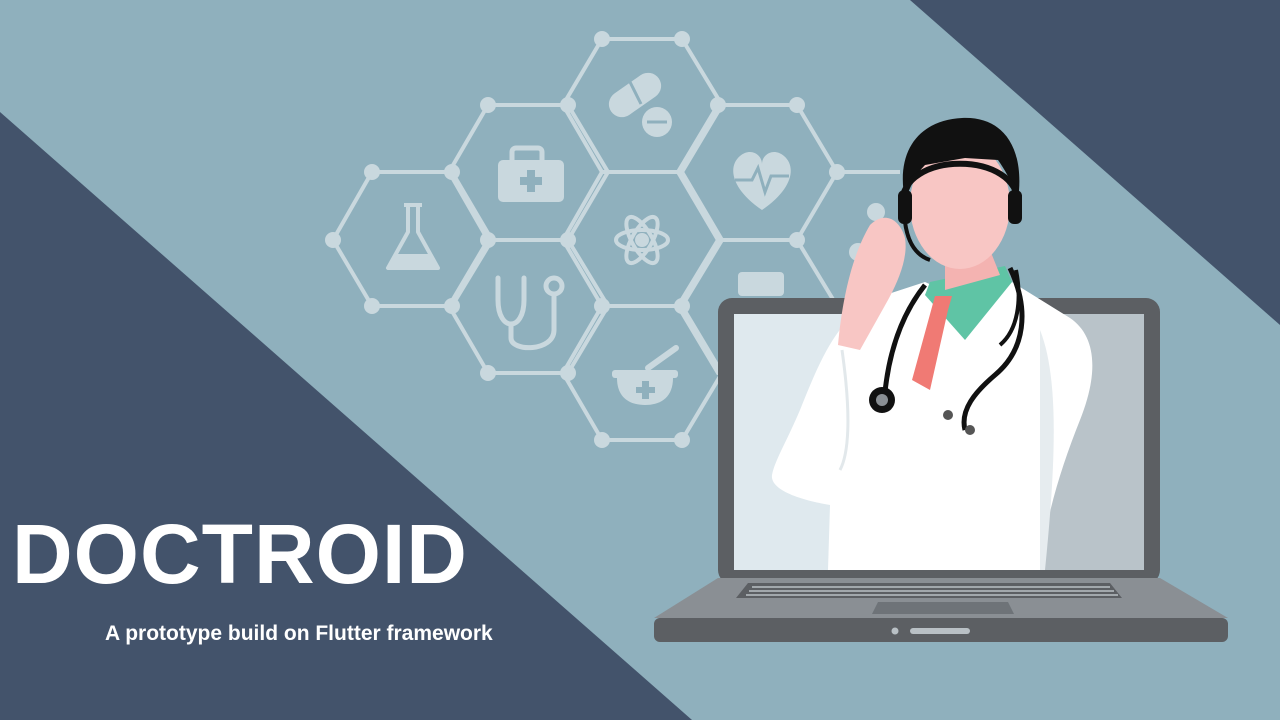  What do you see at coordinates (240, 554) in the screenshot?
I see `app-title: DOCTROID` at bounding box center [240, 554].